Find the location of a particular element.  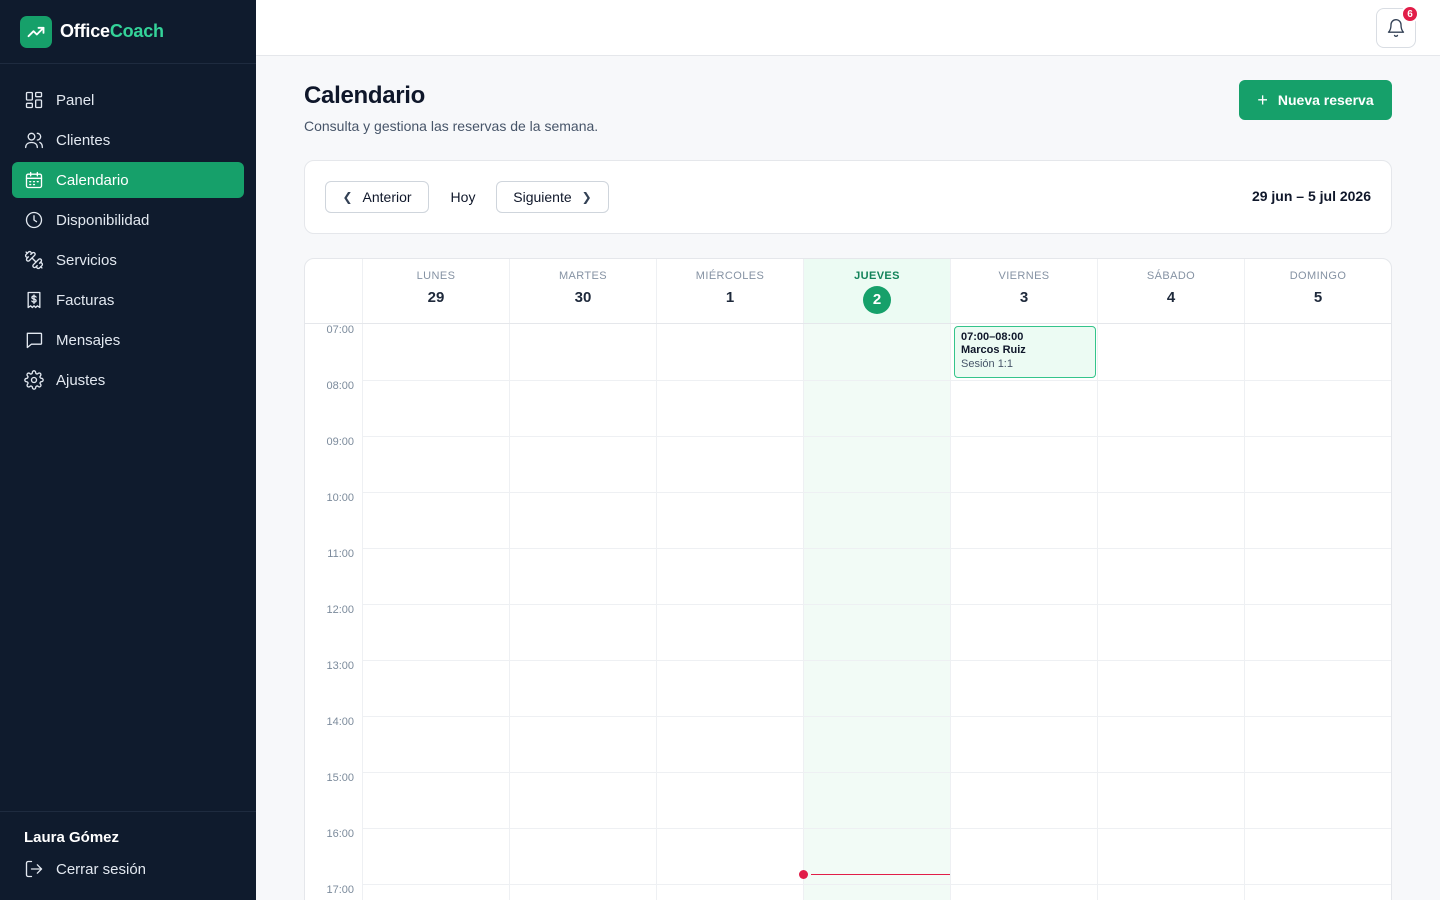

time-label: 17:00 is located at coordinates (340, 890).